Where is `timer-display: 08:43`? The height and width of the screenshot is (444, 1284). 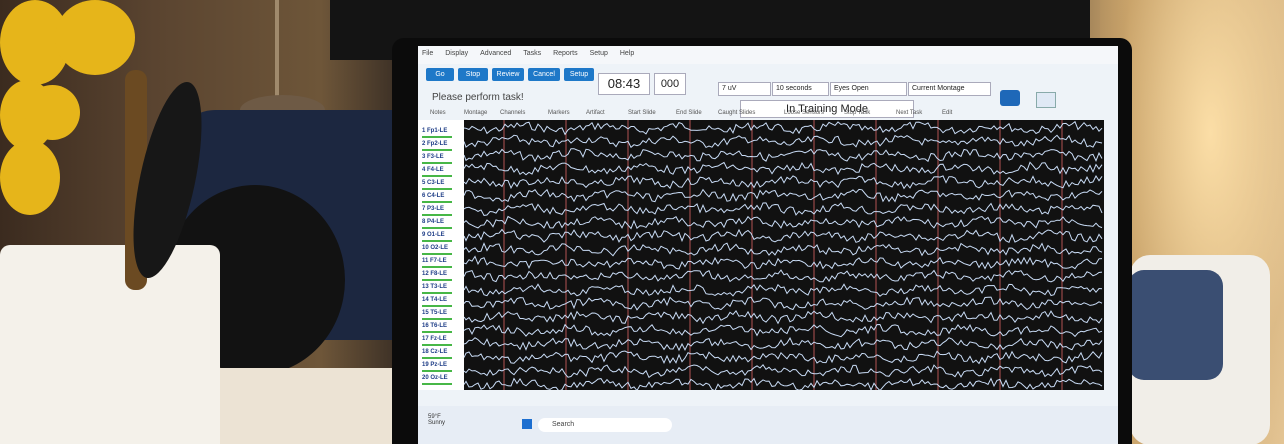 timer-display: 08:43 is located at coordinates (624, 84).